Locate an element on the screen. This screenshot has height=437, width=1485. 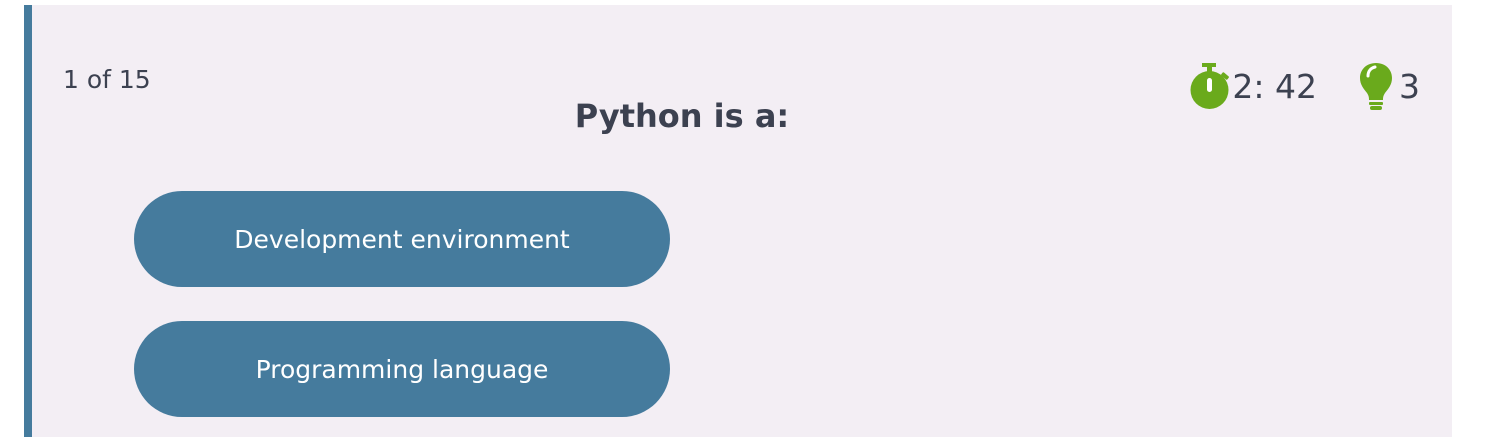
question-progress: 1 of 15 is located at coordinates (107, 79).